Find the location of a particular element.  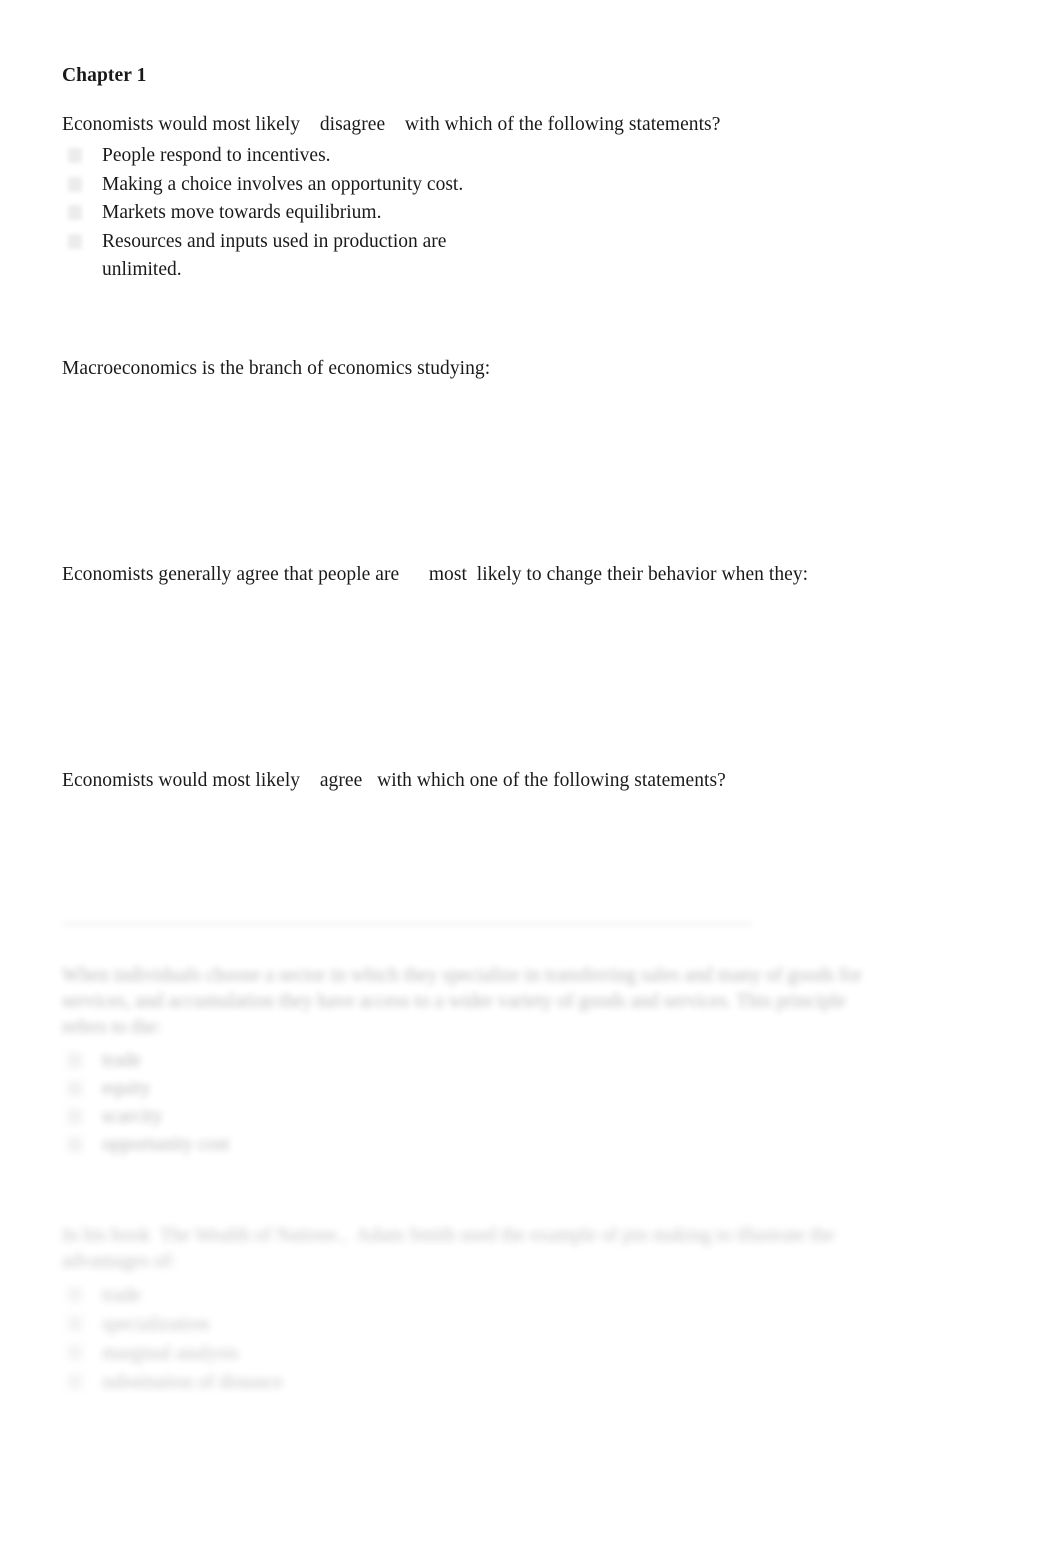

option-item: Markets move towards equilibrium. is located at coordinates (477, 213).